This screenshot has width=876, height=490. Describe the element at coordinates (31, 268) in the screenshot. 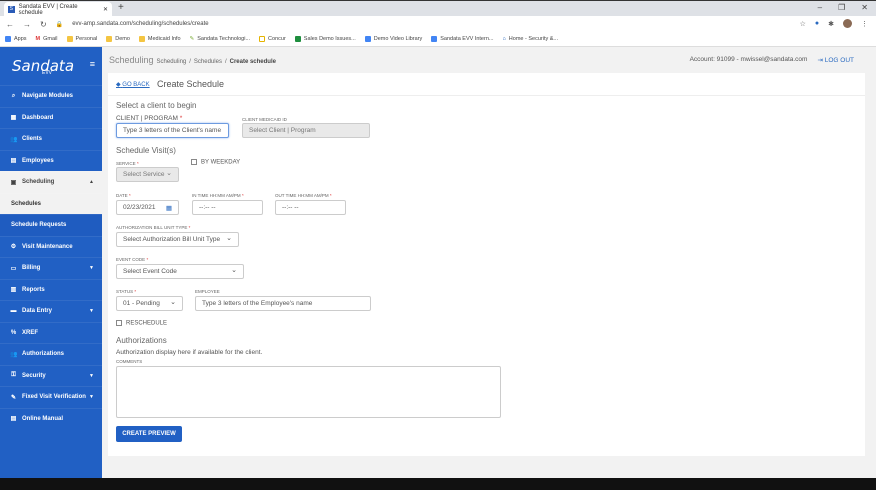

I see `sidebar-item-label: Billing` at that location.